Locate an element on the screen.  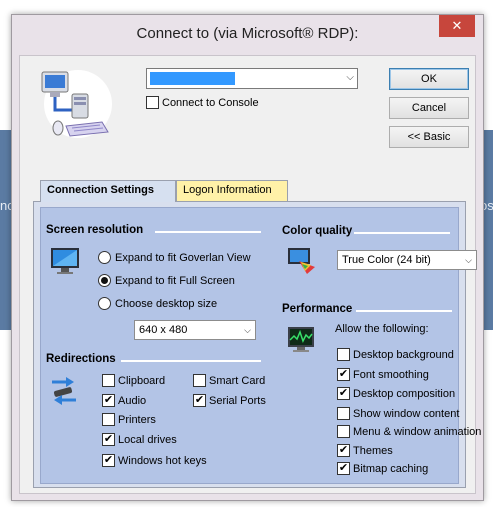
audio-checkbox: ✔ Audio is located at coordinates (124, 400).